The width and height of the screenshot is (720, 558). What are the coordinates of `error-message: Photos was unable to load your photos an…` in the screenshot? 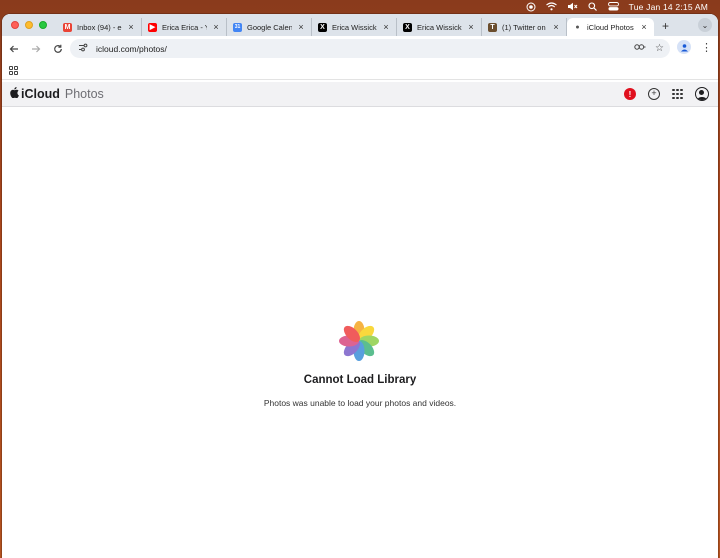 It's located at (360, 403).